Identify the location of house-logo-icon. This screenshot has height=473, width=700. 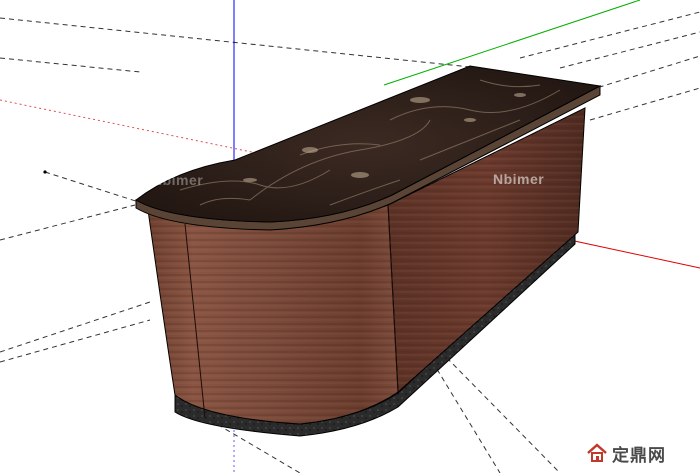
(597, 452).